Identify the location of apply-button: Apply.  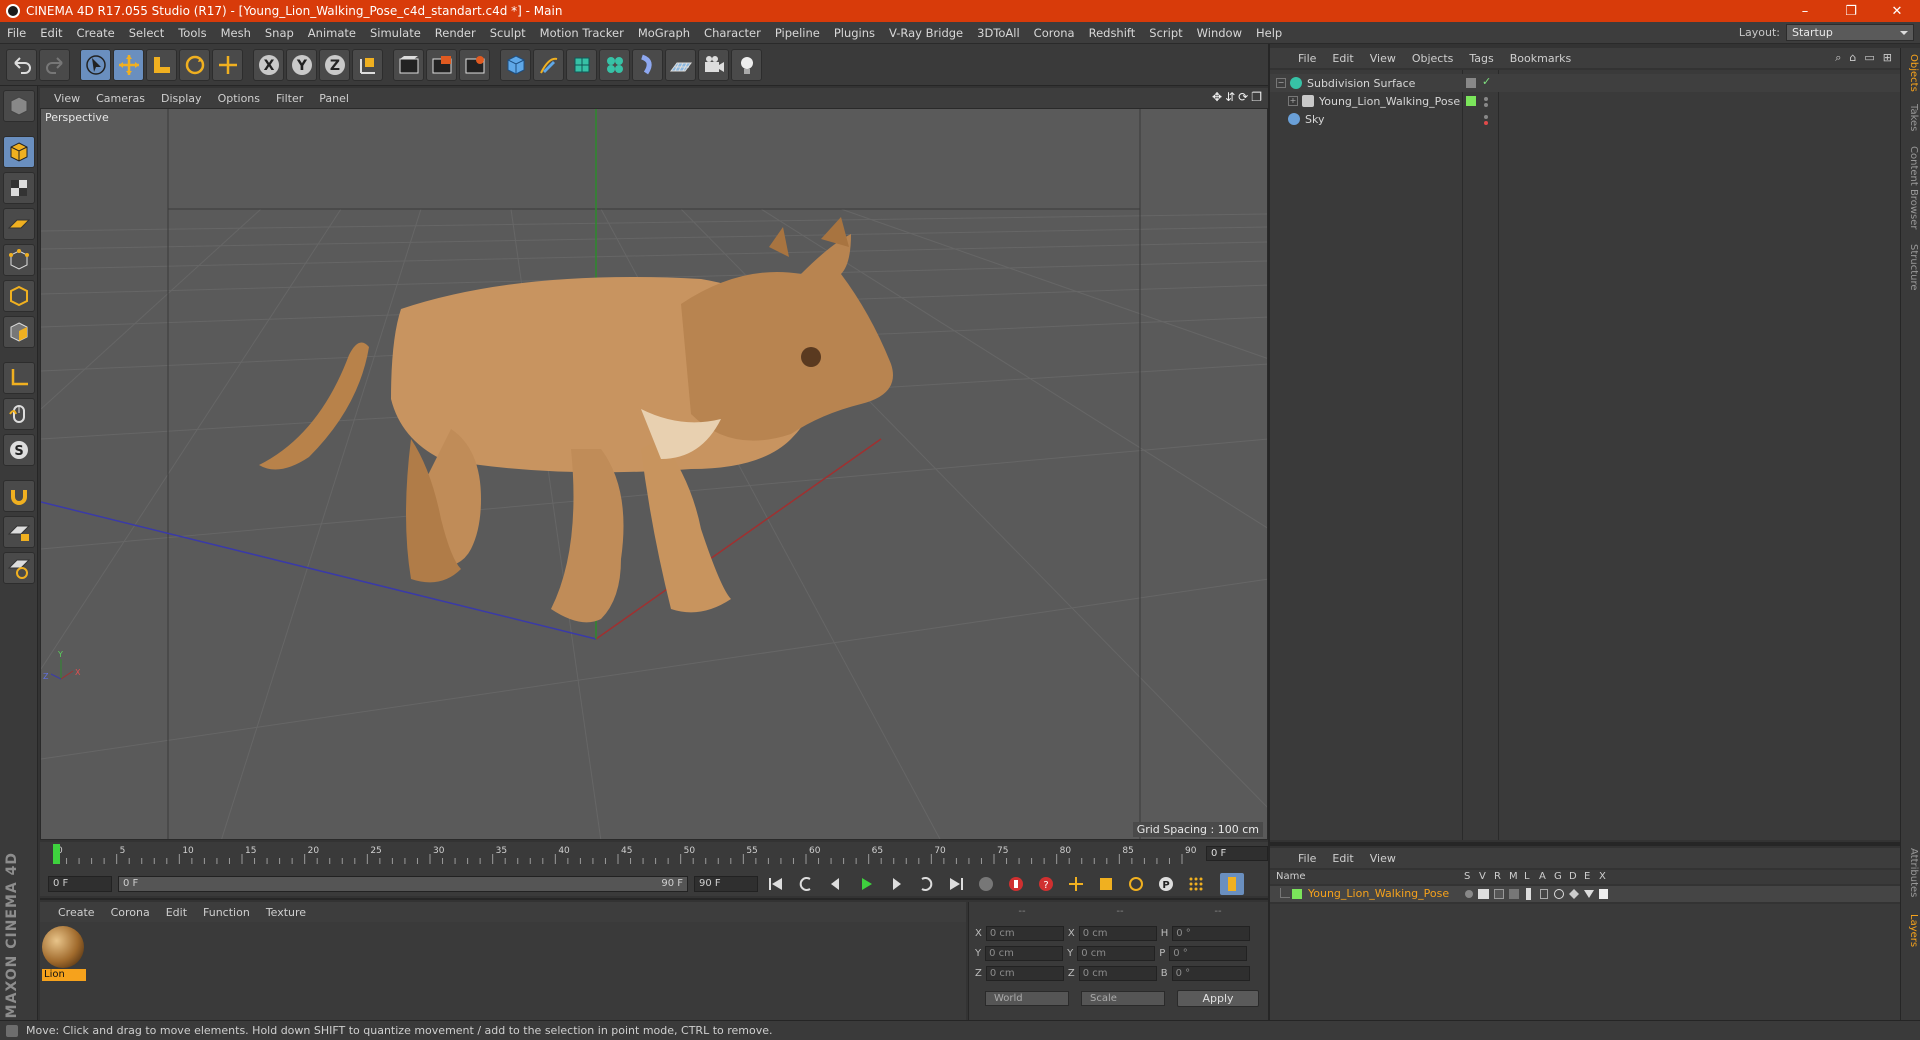
(1218, 998).